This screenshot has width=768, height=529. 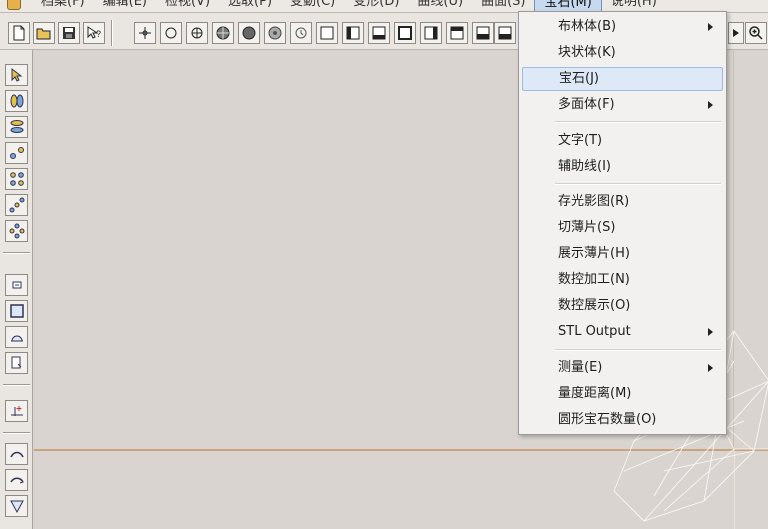 I want to click on pan-arrow-button, so click(x=736, y=33).